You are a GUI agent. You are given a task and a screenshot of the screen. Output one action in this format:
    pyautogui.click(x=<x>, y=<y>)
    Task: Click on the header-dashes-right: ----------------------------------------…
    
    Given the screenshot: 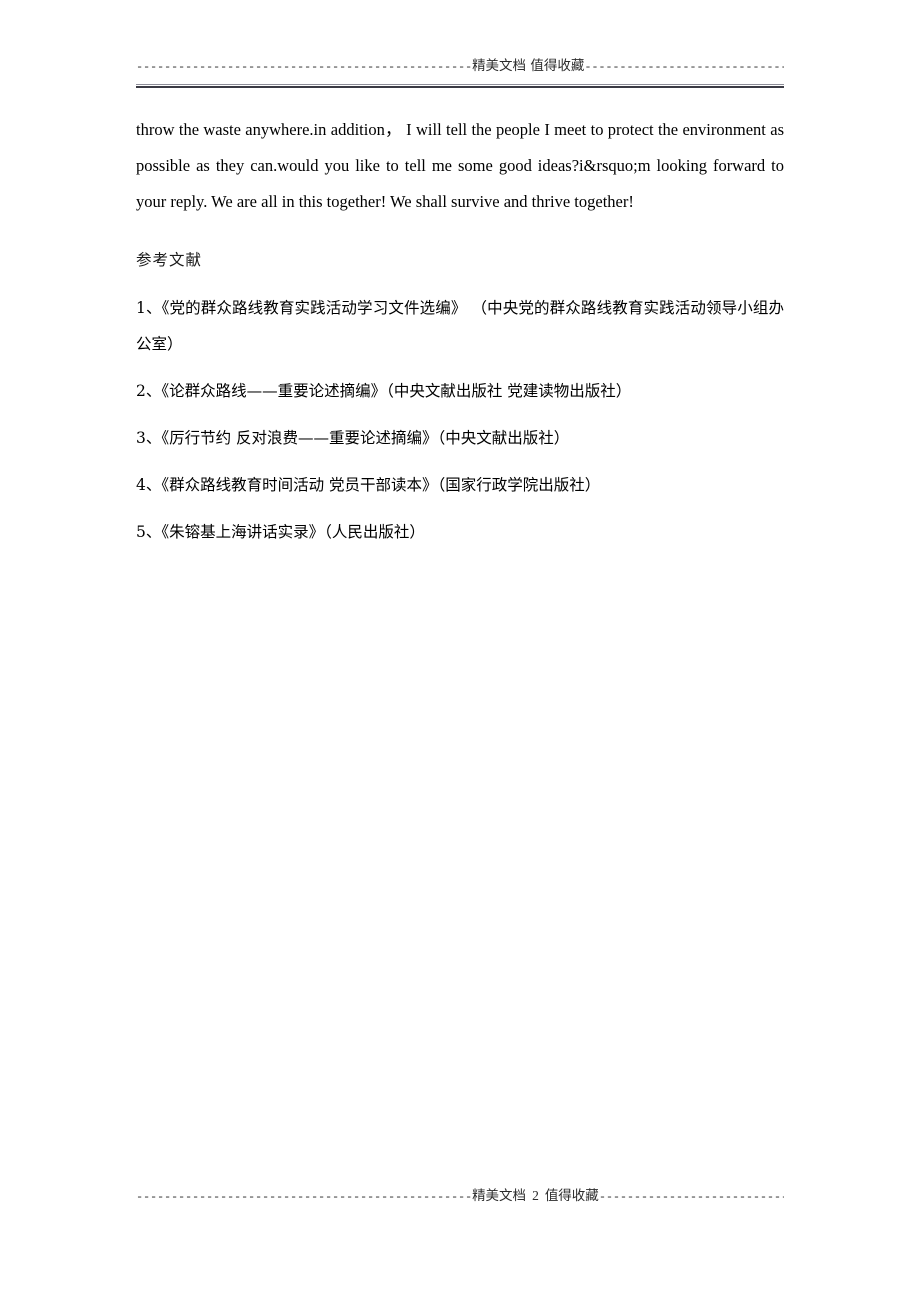 What is the action you would take?
    pyautogui.click(x=684, y=67)
    